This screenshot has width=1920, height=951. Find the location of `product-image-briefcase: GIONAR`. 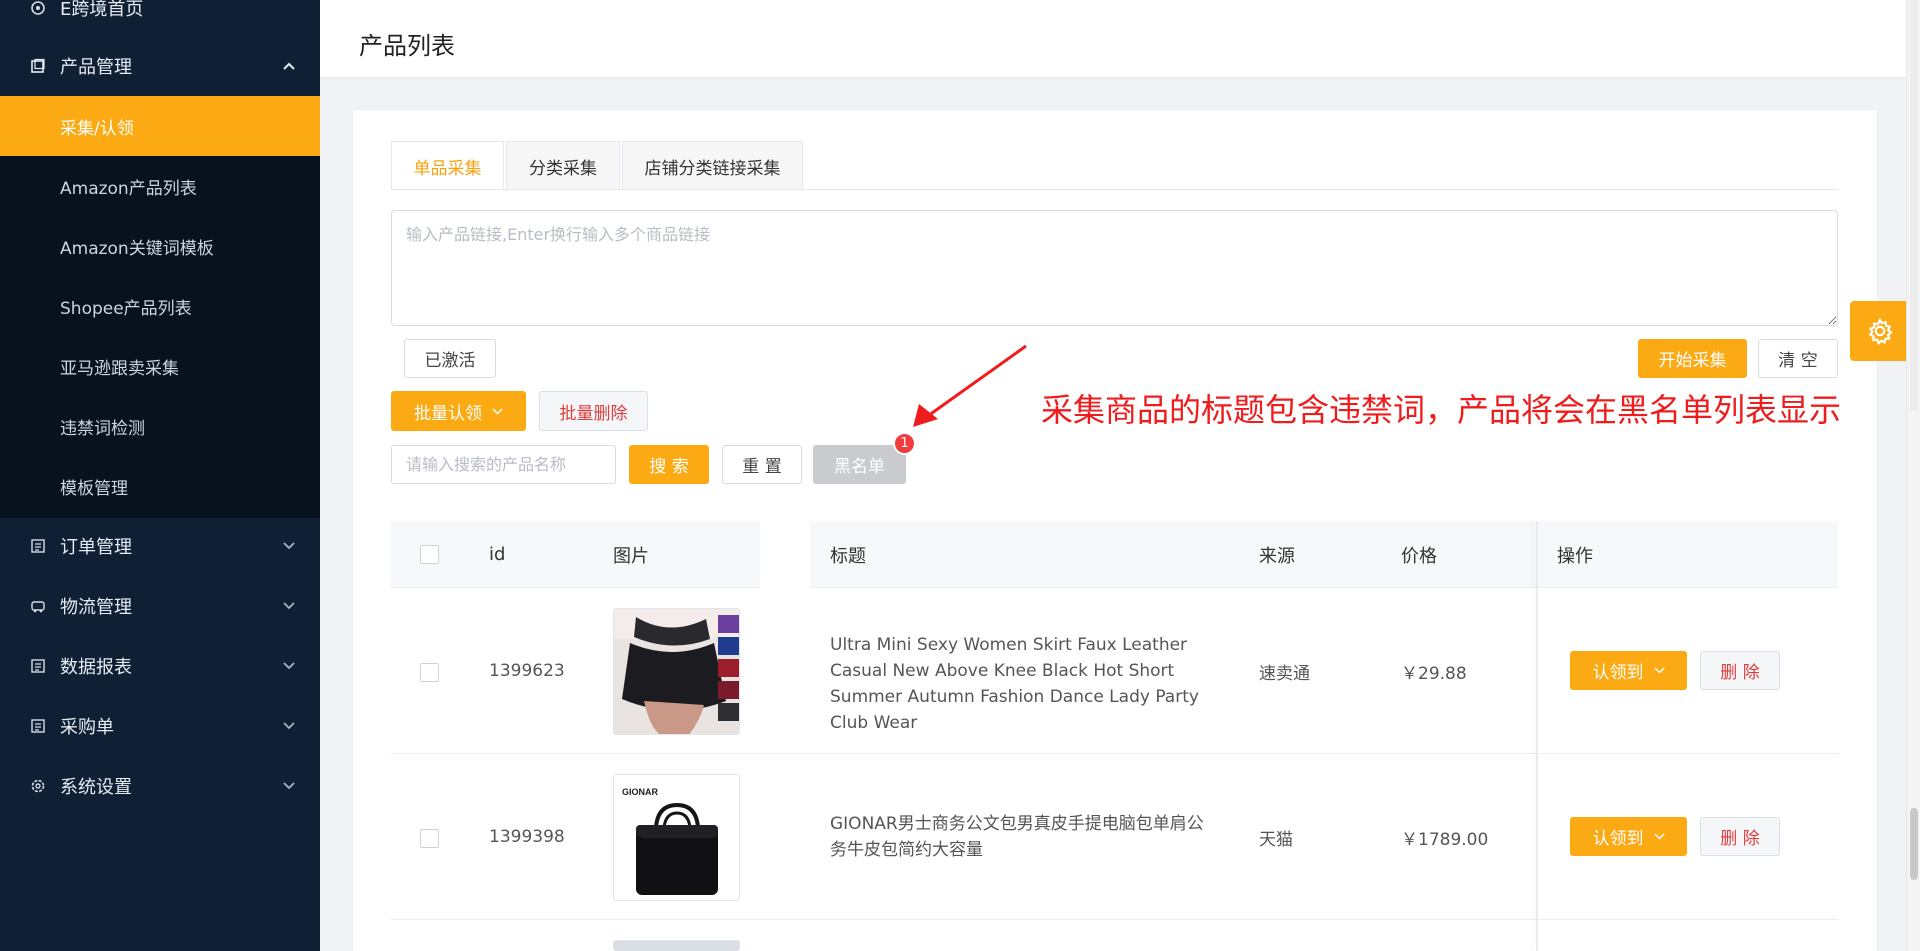

product-image-briefcase: GIONAR is located at coordinates (676, 837).